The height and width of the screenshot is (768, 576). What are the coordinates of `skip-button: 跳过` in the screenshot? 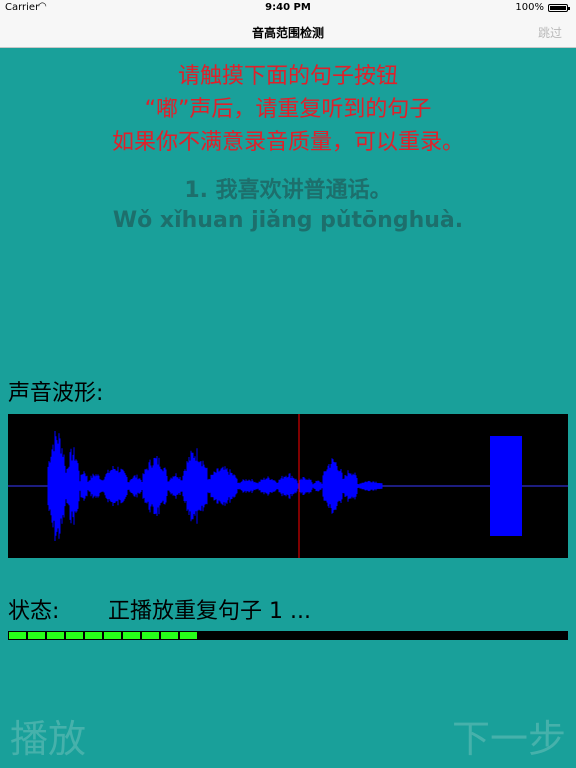 It's located at (550, 32).